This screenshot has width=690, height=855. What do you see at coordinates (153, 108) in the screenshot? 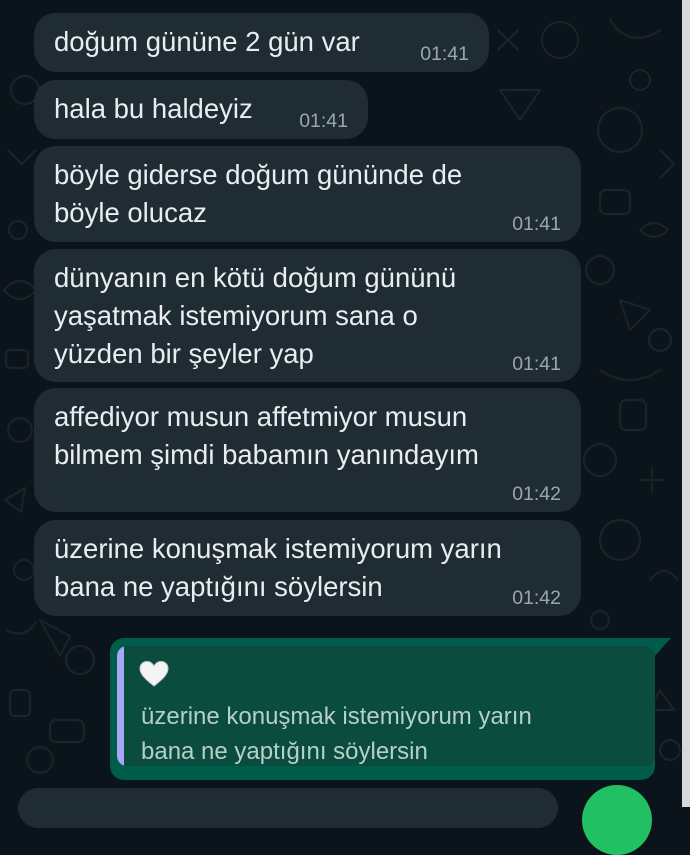
I see `message-text: hala bu haldeyiz` at bounding box center [153, 108].